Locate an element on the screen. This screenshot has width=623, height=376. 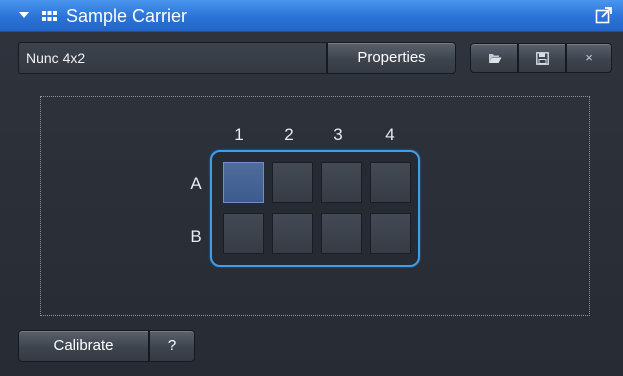
row-label: A is located at coordinates (196, 183).